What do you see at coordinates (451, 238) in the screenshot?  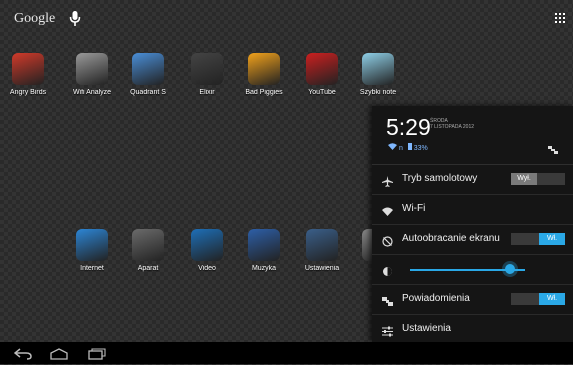 I see `auto-rotate-label: Autoobracanie ekranu` at bounding box center [451, 238].